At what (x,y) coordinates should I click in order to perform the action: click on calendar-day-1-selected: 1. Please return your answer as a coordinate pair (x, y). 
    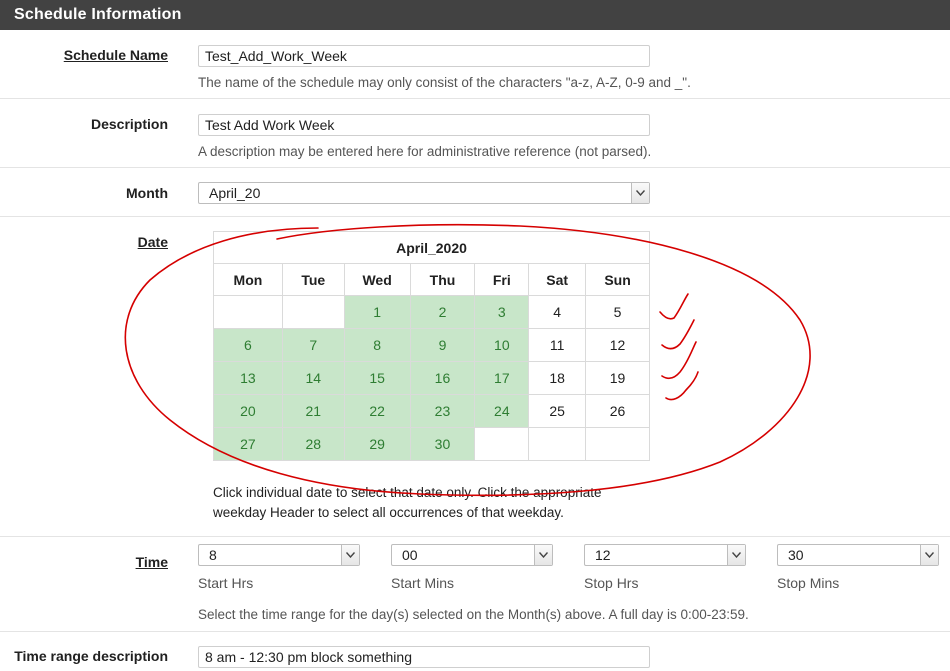
    Looking at the image, I should click on (377, 312).